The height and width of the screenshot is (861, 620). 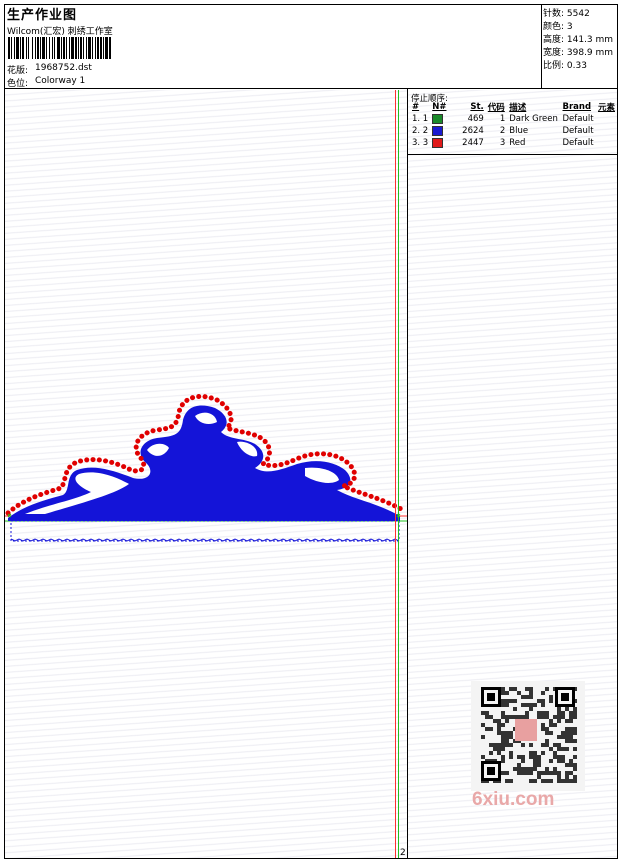 What do you see at coordinates (403, 853) in the screenshot?
I see `page-number: 2` at bounding box center [403, 853].